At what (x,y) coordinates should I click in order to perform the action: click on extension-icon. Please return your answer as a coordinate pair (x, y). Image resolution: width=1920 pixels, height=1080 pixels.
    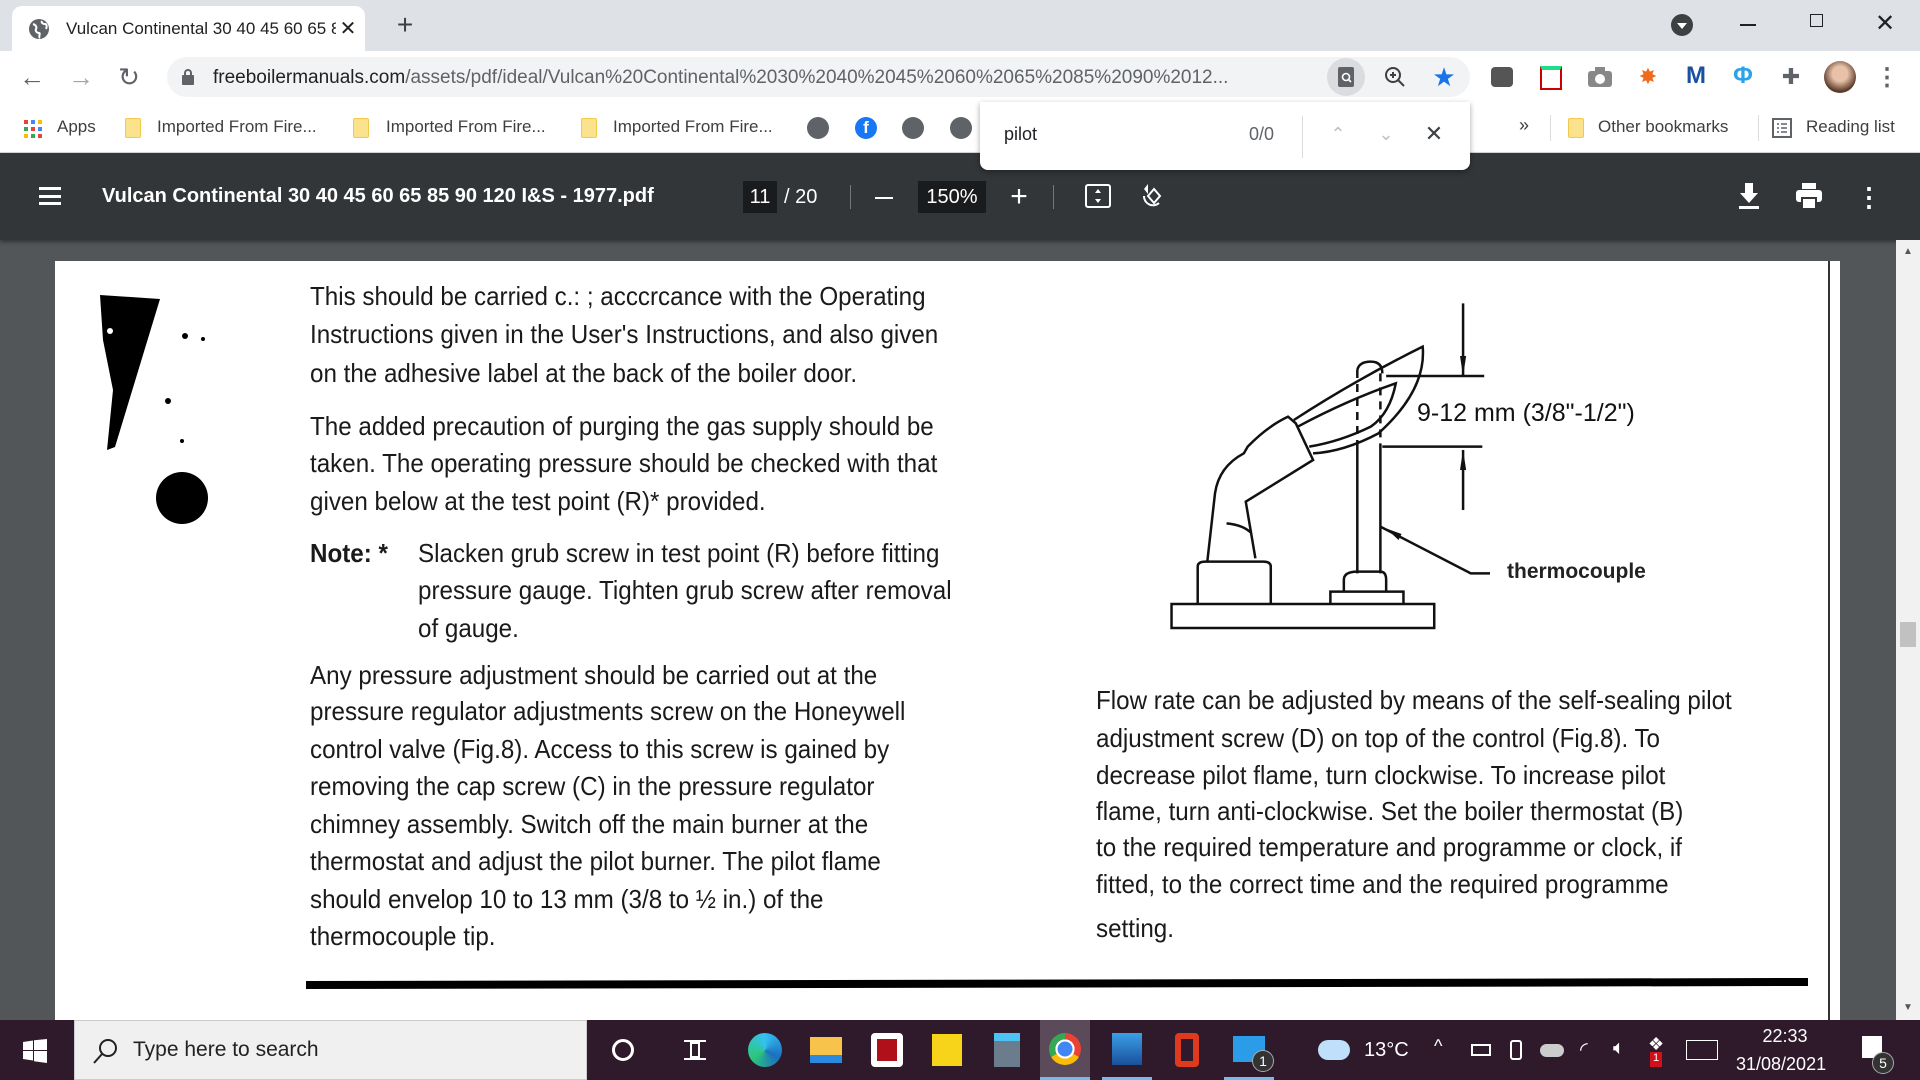
    Looking at the image, I should click on (1502, 77).